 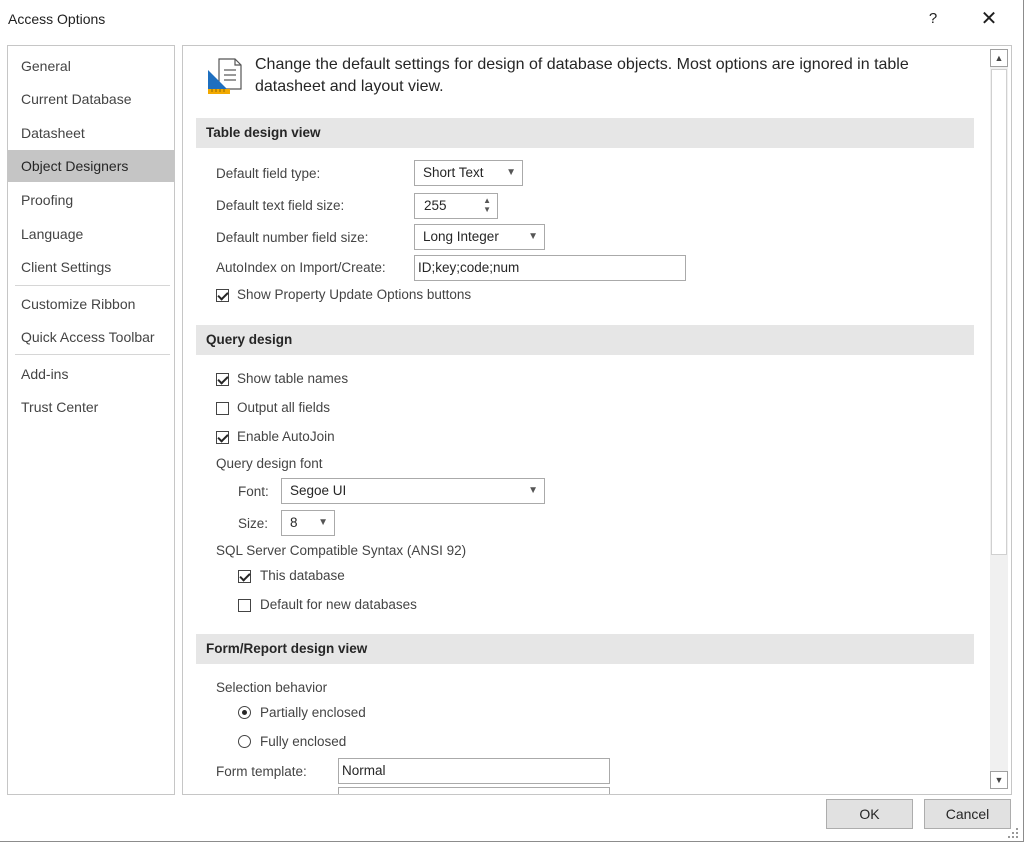 I want to click on default-field-type-dropdown: Short Text ▼, so click(x=468, y=173).